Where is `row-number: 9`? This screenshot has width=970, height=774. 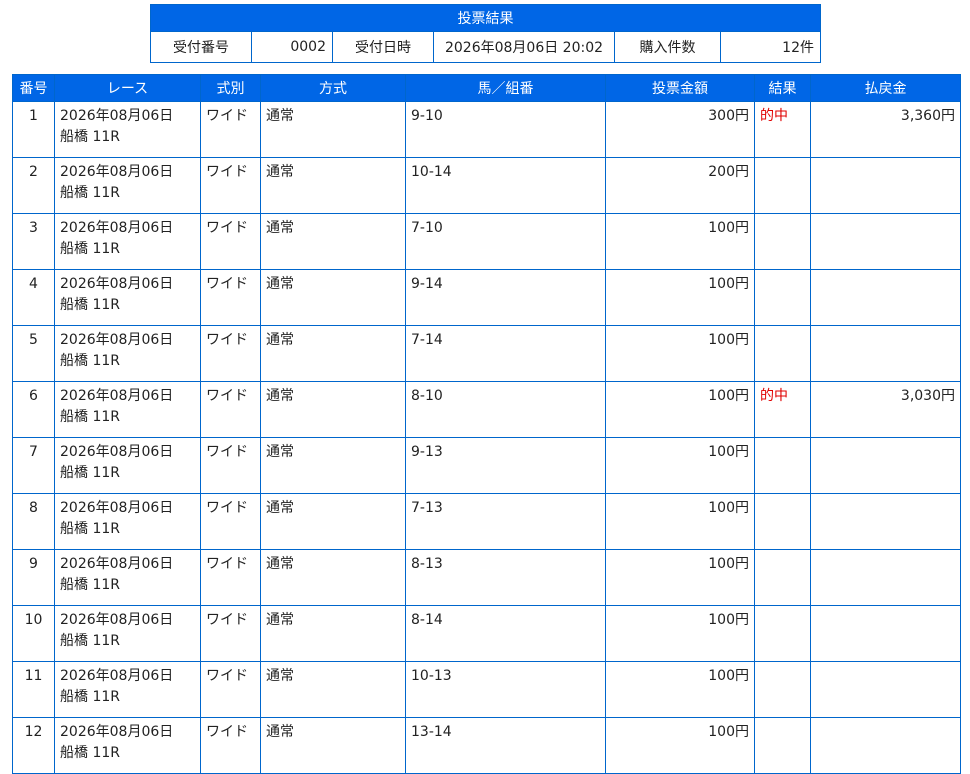
row-number: 9 is located at coordinates (33, 577).